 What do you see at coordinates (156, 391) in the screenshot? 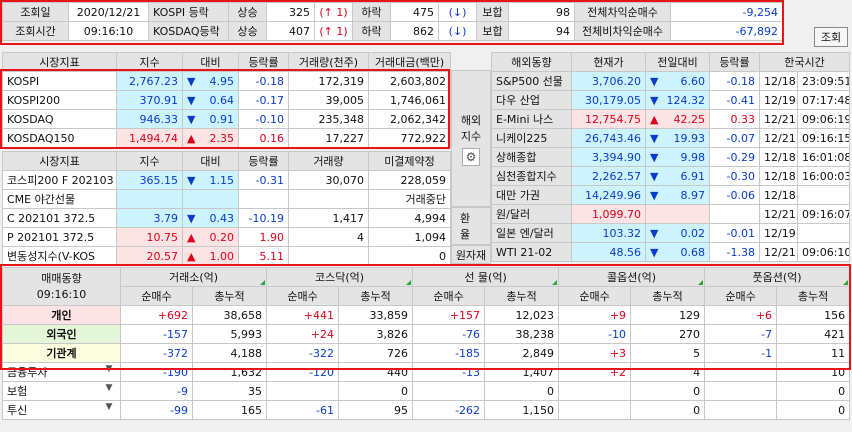
I see `trend-net-cell: -9` at bounding box center [156, 391].